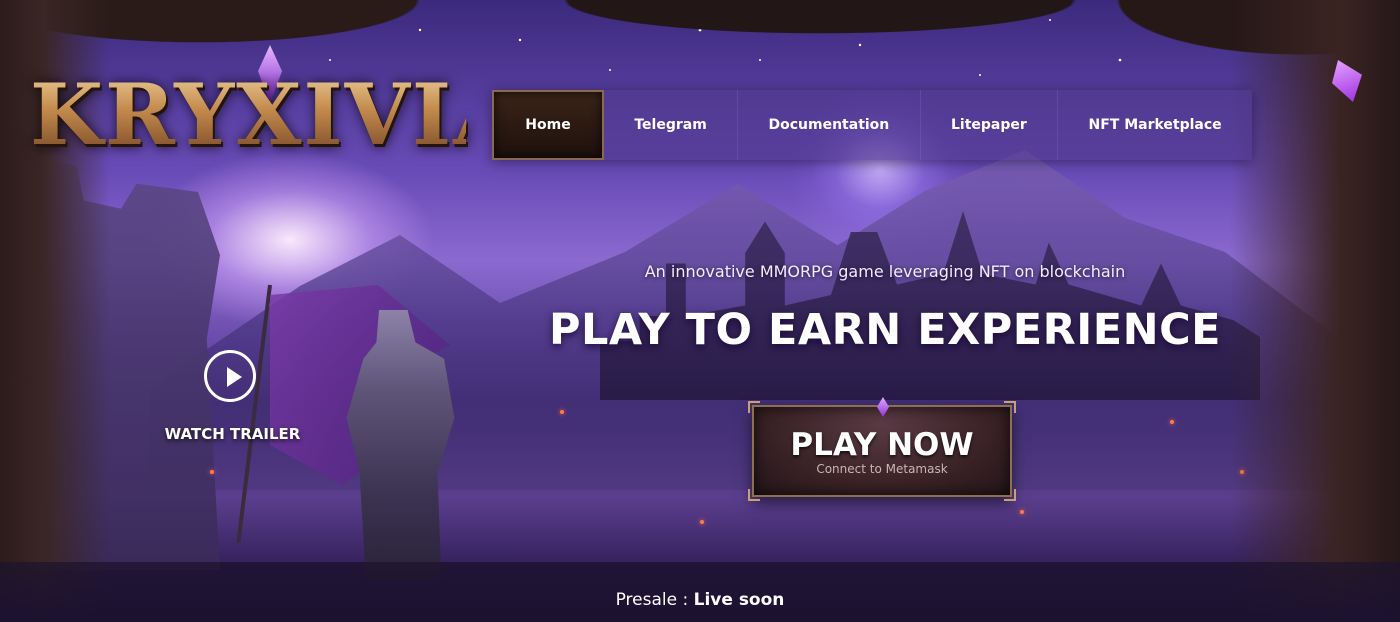 This screenshot has width=1400, height=622. Describe the element at coordinates (829, 125) in the screenshot. I see `nav-item-documentation: Documentation` at that location.